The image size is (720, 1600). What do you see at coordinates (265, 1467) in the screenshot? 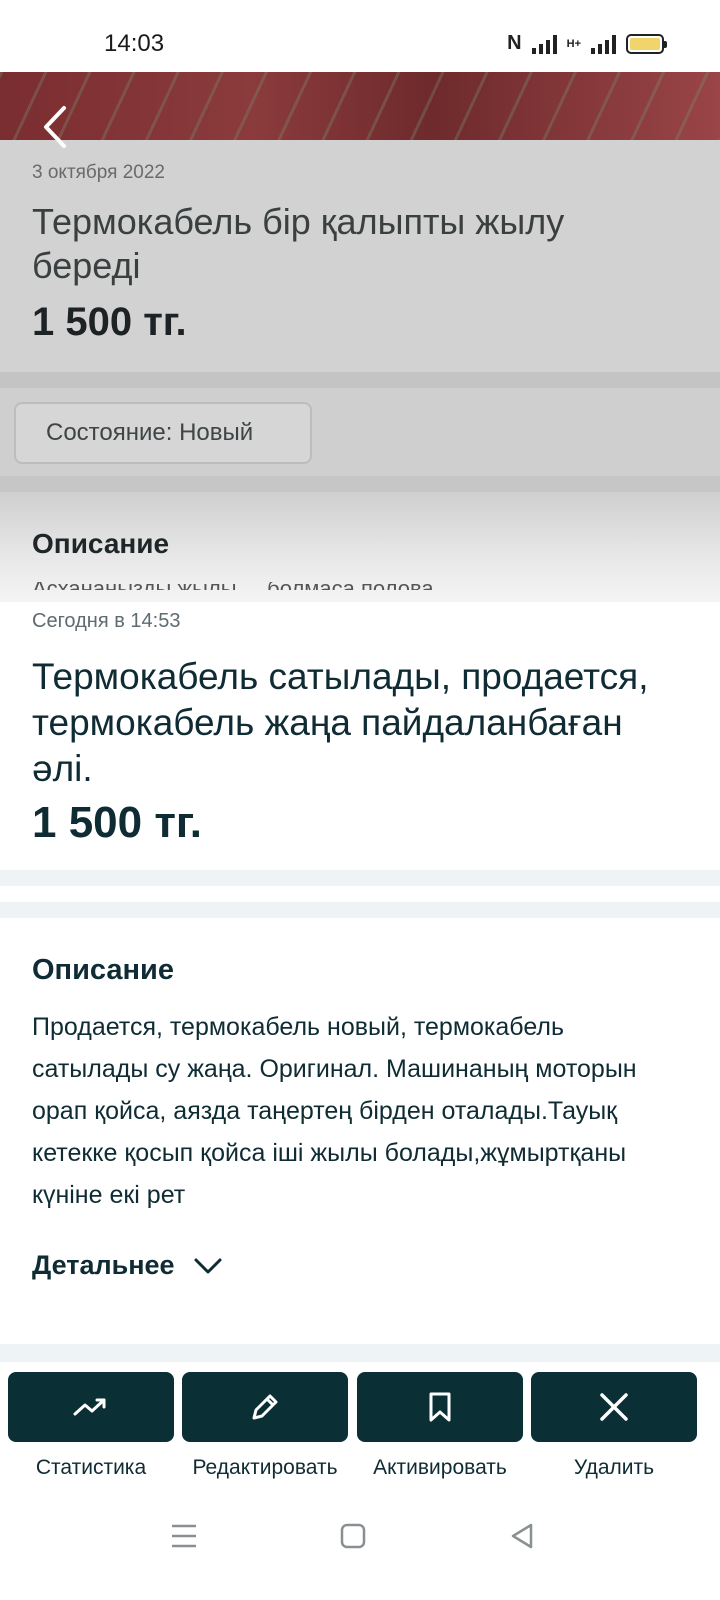
I see `edit-label: Редактировать` at bounding box center [265, 1467].